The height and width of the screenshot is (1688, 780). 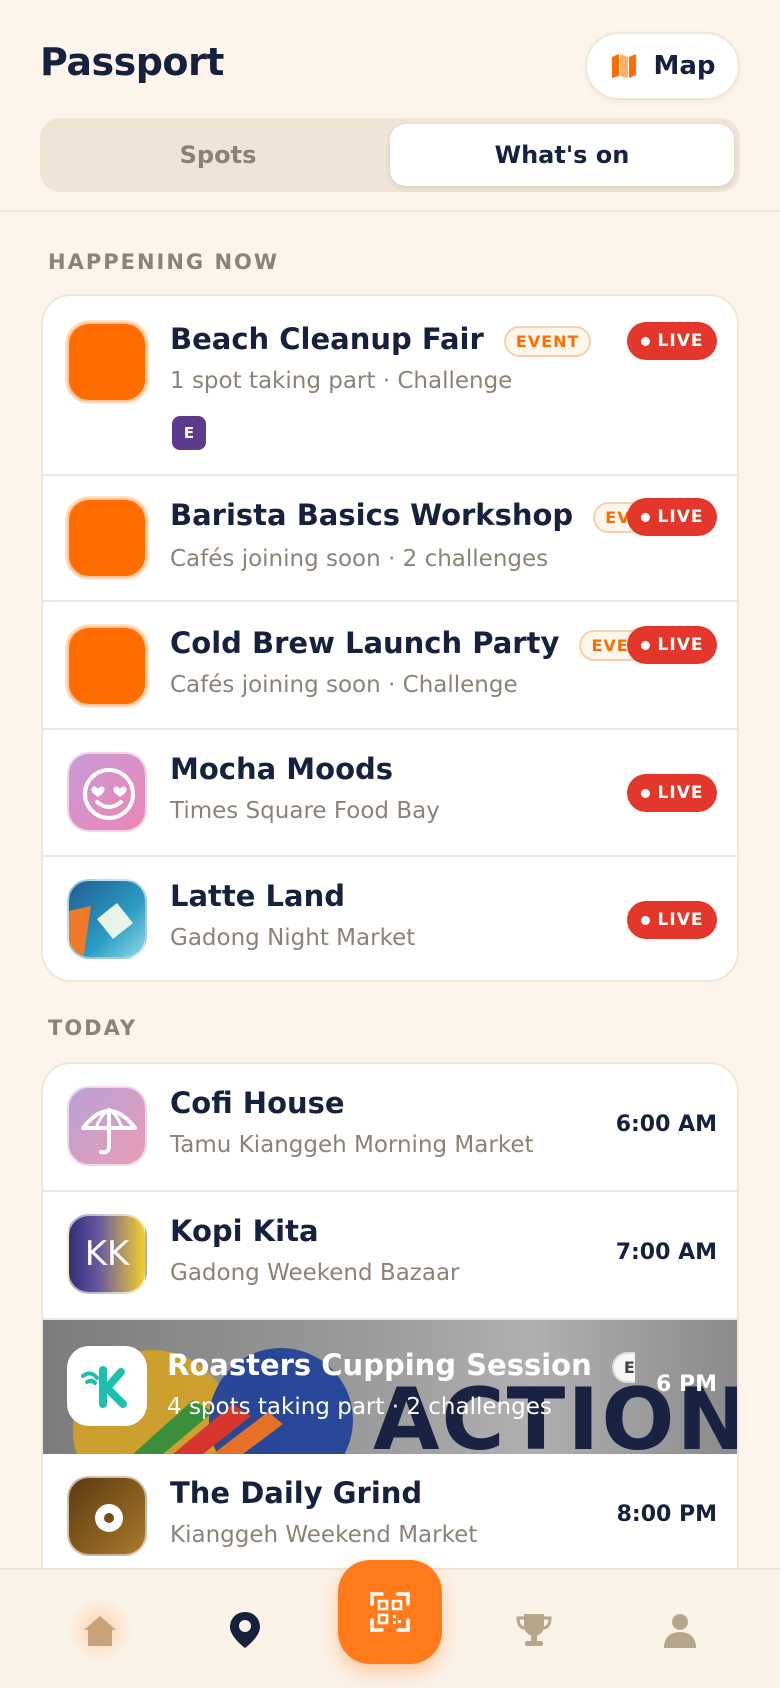 I want to click on heart-eyes-face-icon, so click(x=109, y=794).